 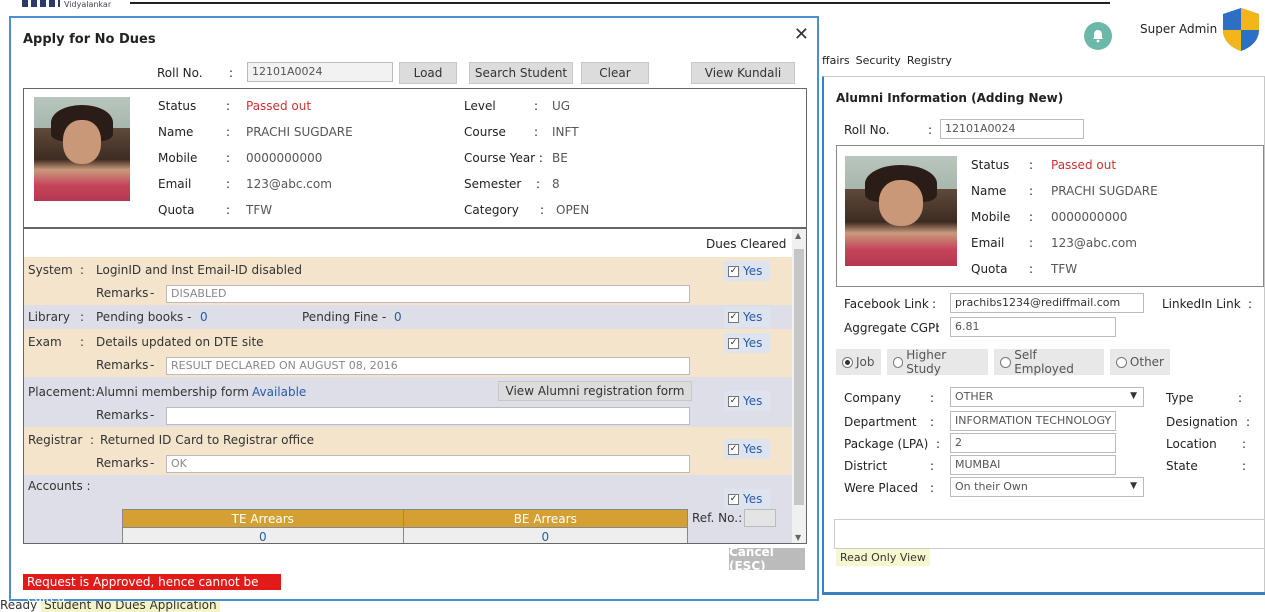 I want to click on state-label: State, so click(x=1182, y=466).